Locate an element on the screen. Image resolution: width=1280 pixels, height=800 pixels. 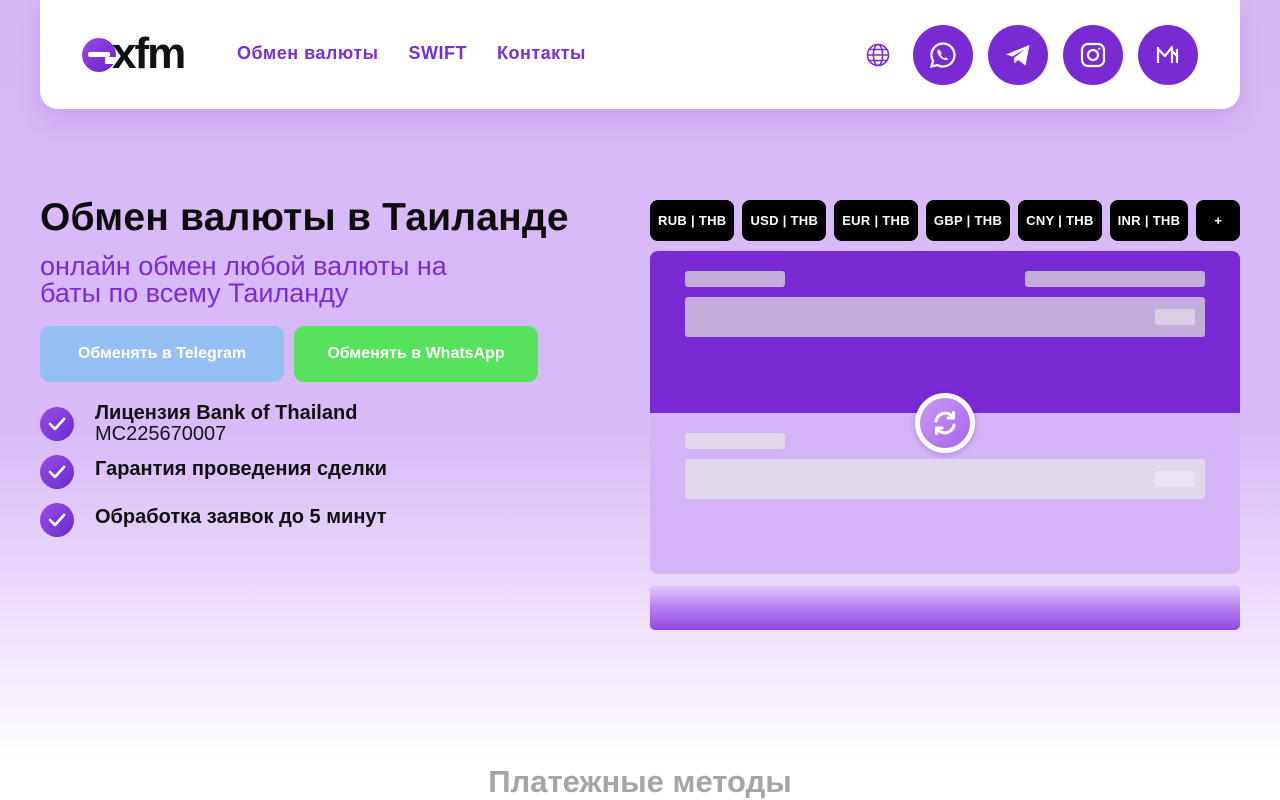
logo-text: xfm is located at coordinates (149, 53).